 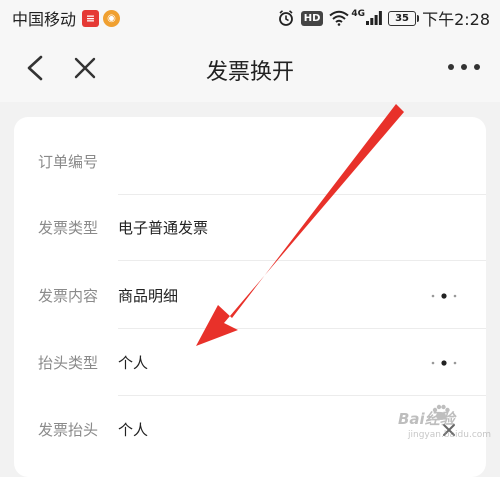 What do you see at coordinates (91, 18) in the screenshot?
I see `app-notification-icon: ≡` at bounding box center [91, 18].